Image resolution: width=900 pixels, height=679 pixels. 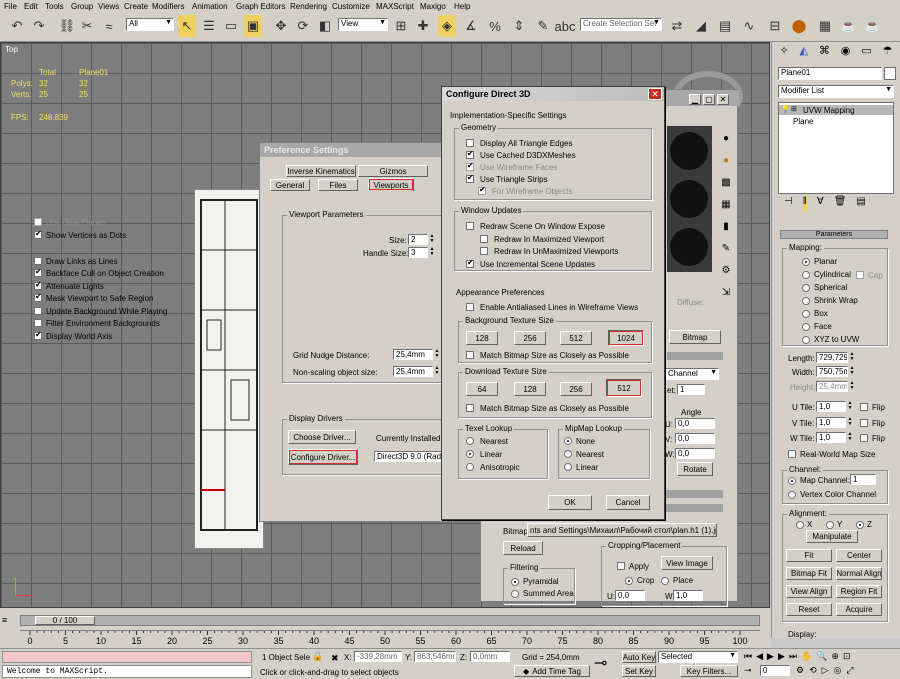 I want to click on width-field: 750,75m, so click(x=832, y=371).